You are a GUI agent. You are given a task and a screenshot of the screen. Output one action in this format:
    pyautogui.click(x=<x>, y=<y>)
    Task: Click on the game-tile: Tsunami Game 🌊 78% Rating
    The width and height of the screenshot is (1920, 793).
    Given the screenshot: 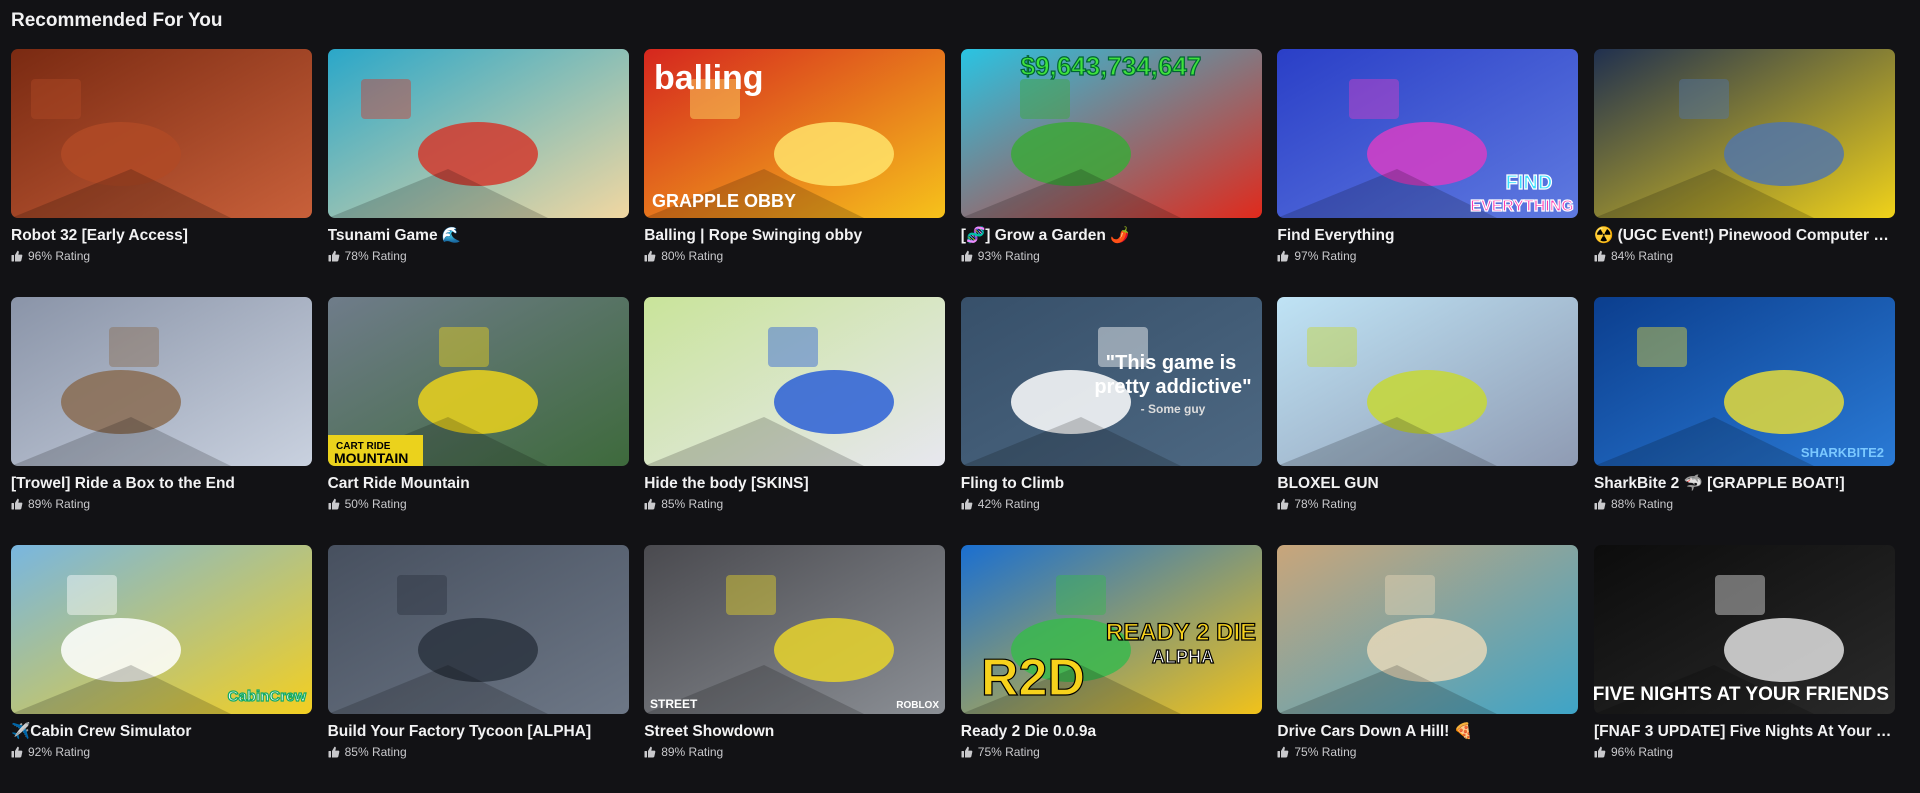 What is the action you would take?
    pyautogui.click(x=478, y=173)
    